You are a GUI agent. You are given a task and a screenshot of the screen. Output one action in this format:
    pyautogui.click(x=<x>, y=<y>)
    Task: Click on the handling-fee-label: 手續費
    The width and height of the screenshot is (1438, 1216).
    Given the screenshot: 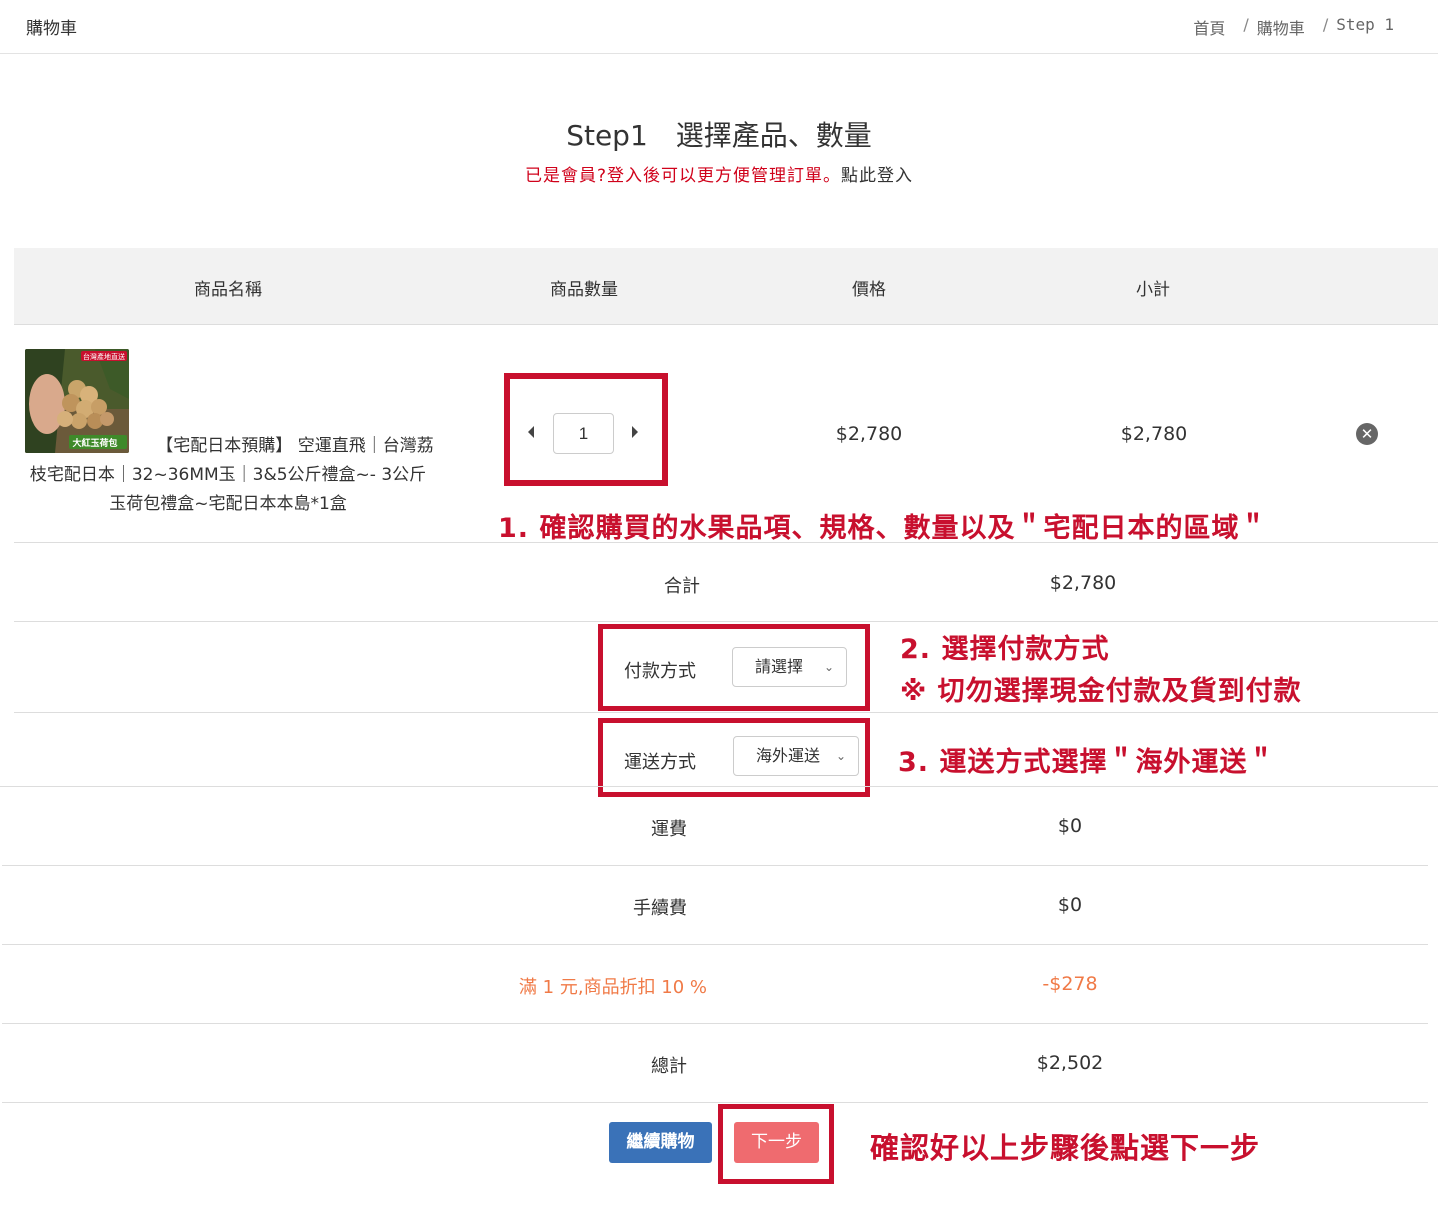 What is the action you would take?
    pyautogui.click(x=660, y=908)
    